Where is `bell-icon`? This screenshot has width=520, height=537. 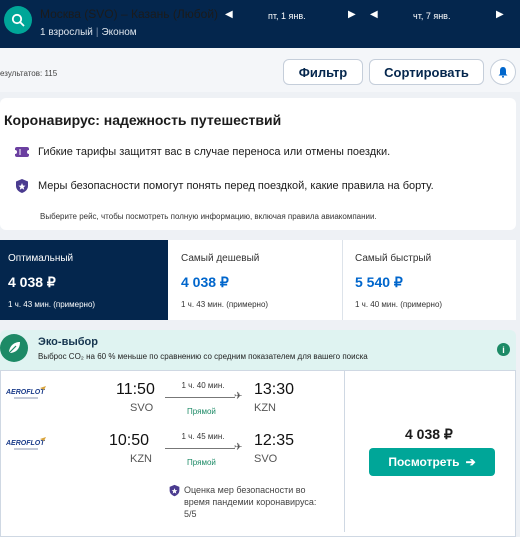
bell-icon is located at coordinates (503, 72).